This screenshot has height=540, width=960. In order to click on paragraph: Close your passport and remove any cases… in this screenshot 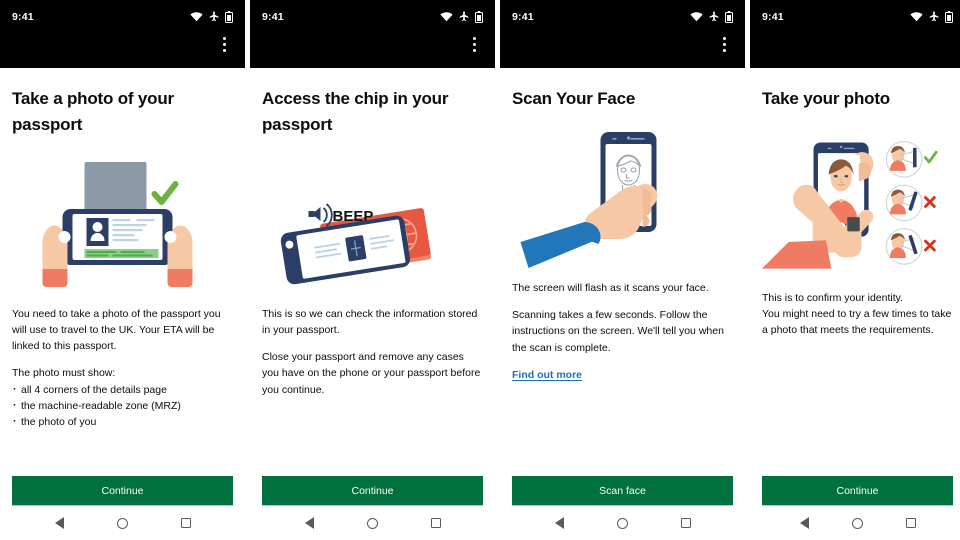, I will do `click(371, 373)`.